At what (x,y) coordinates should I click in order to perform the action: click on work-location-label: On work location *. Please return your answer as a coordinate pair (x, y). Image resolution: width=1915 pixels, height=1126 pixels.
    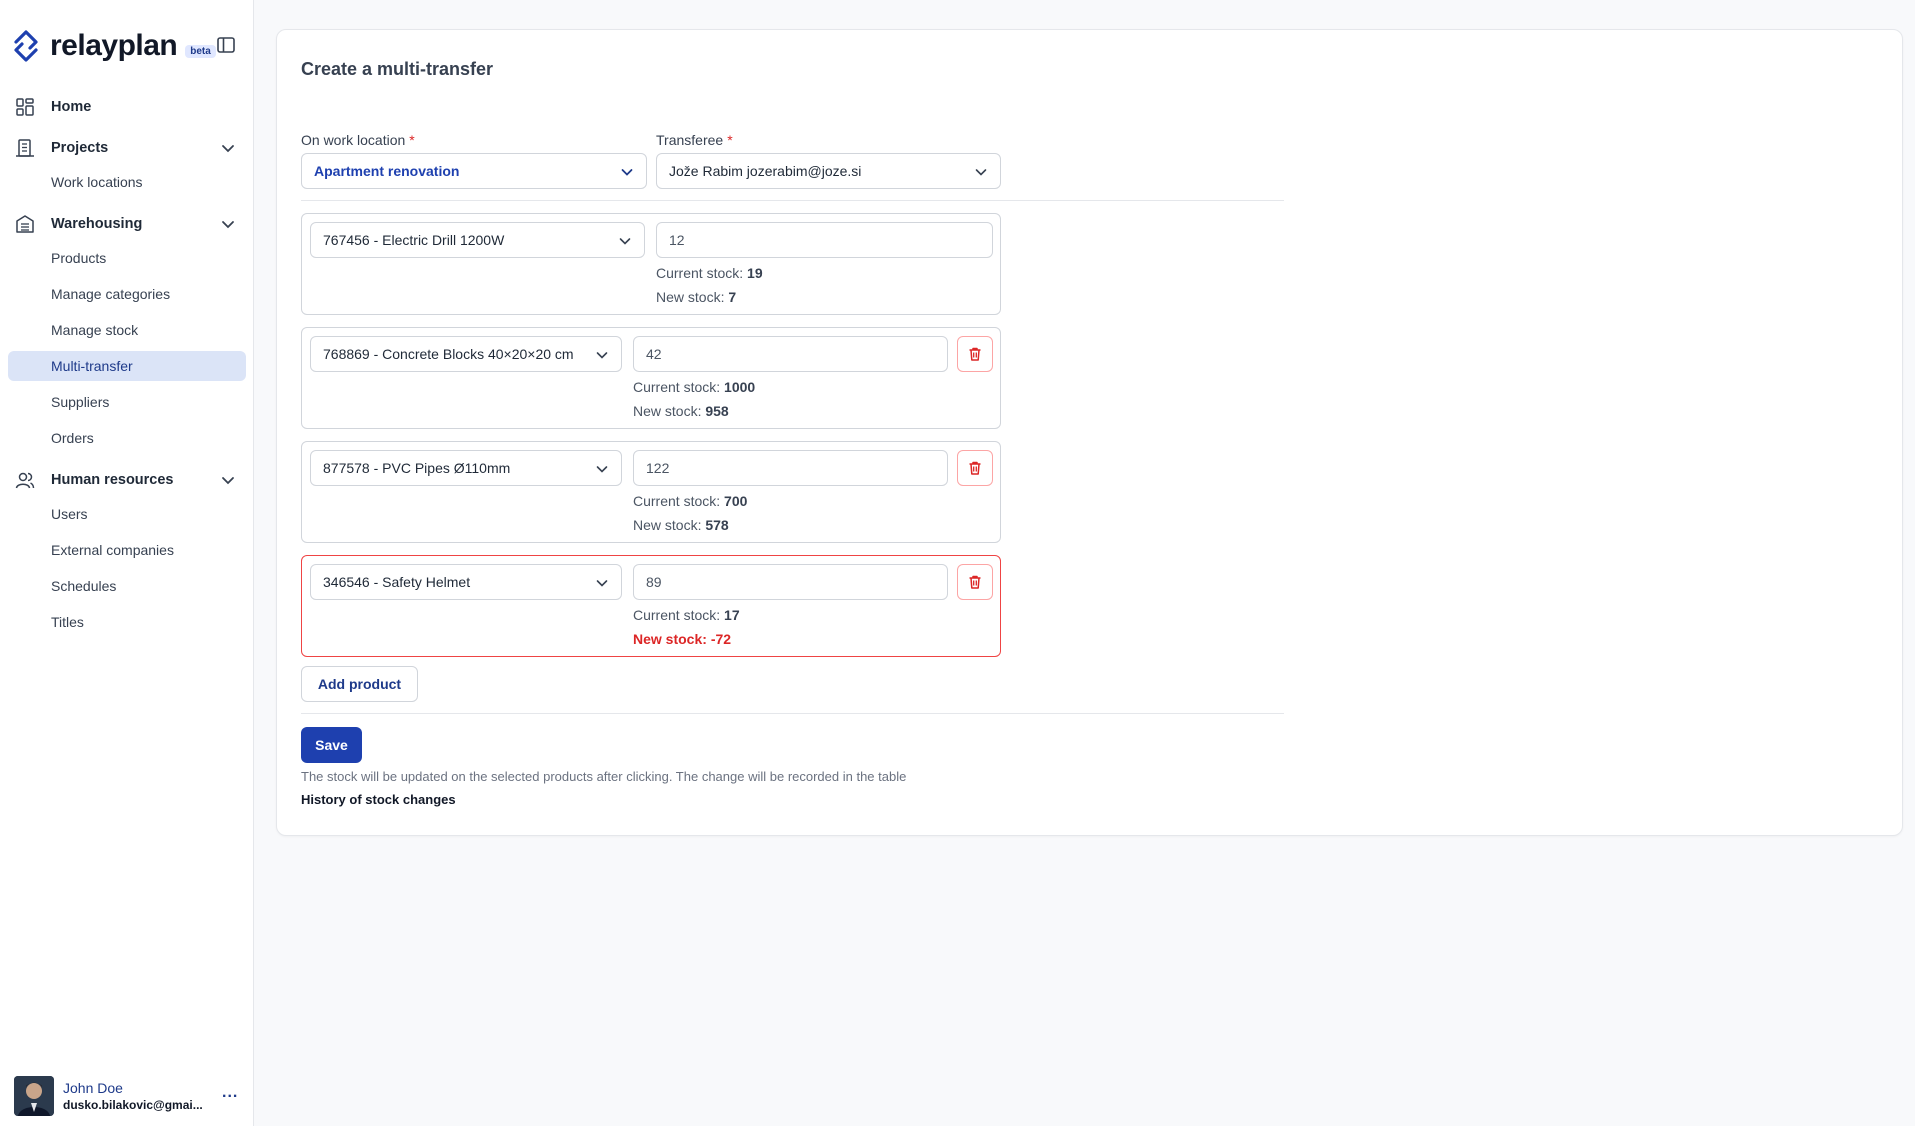
    Looking at the image, I should click on (358, 140).